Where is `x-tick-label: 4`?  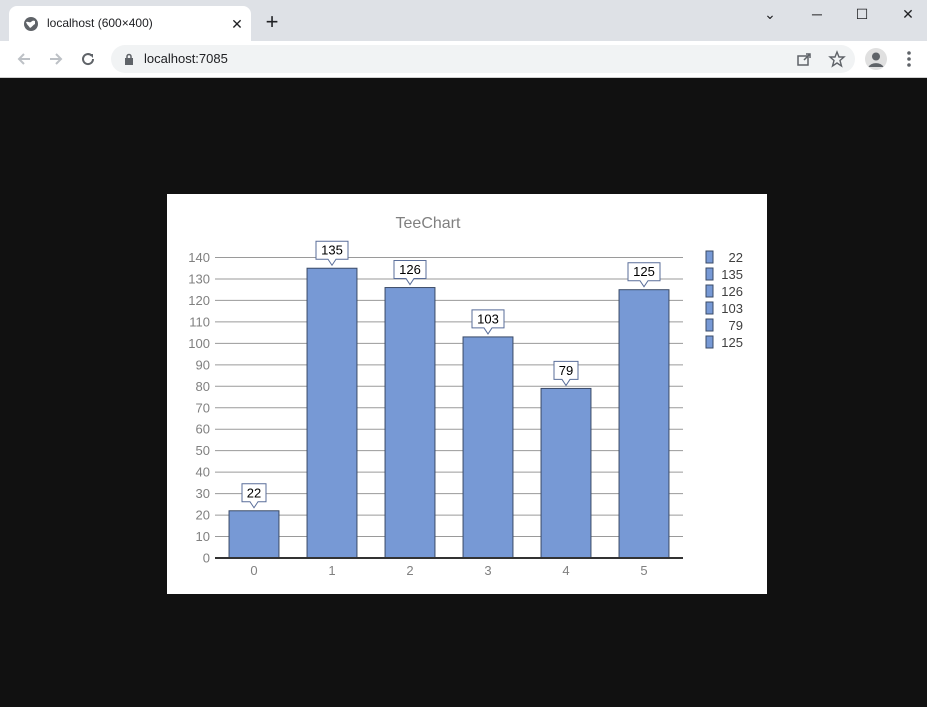 x-tick-label: 4 is located at coordinates (565, 570).